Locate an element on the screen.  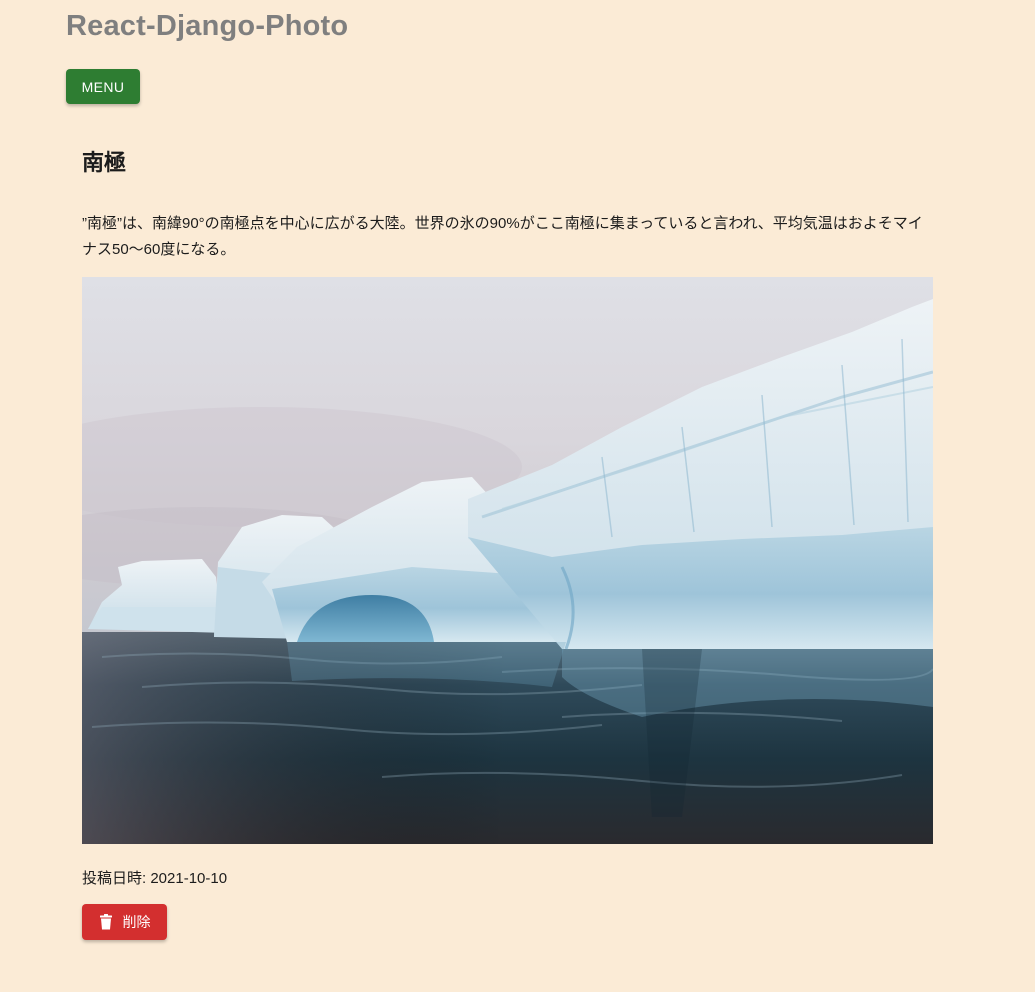
delete-button: 削除 is located at coordinates (124, 922).